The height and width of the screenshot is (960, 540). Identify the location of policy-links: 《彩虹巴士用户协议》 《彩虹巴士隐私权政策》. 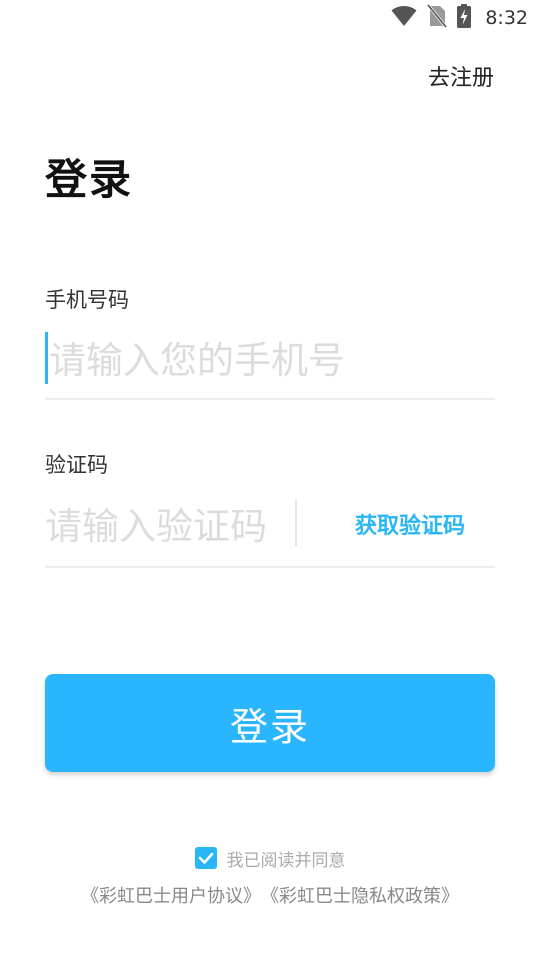
(270, 895).